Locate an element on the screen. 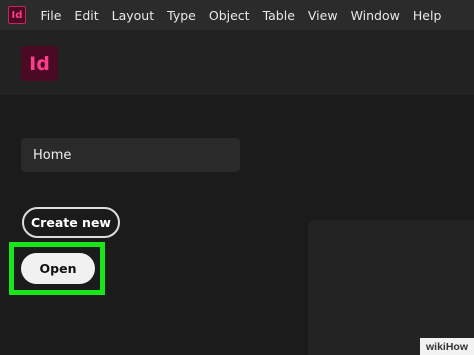 This screenshot has height=355, width=474. wikihow-watermark: wikiHow is located at coordinates (447, 346).